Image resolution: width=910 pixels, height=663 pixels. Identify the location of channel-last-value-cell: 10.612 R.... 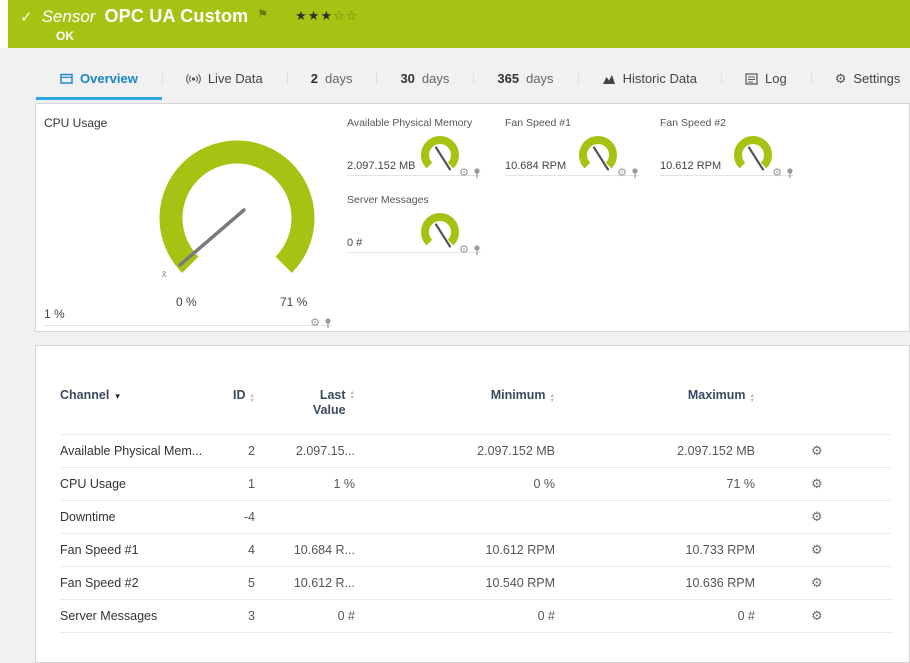
(305, 583).